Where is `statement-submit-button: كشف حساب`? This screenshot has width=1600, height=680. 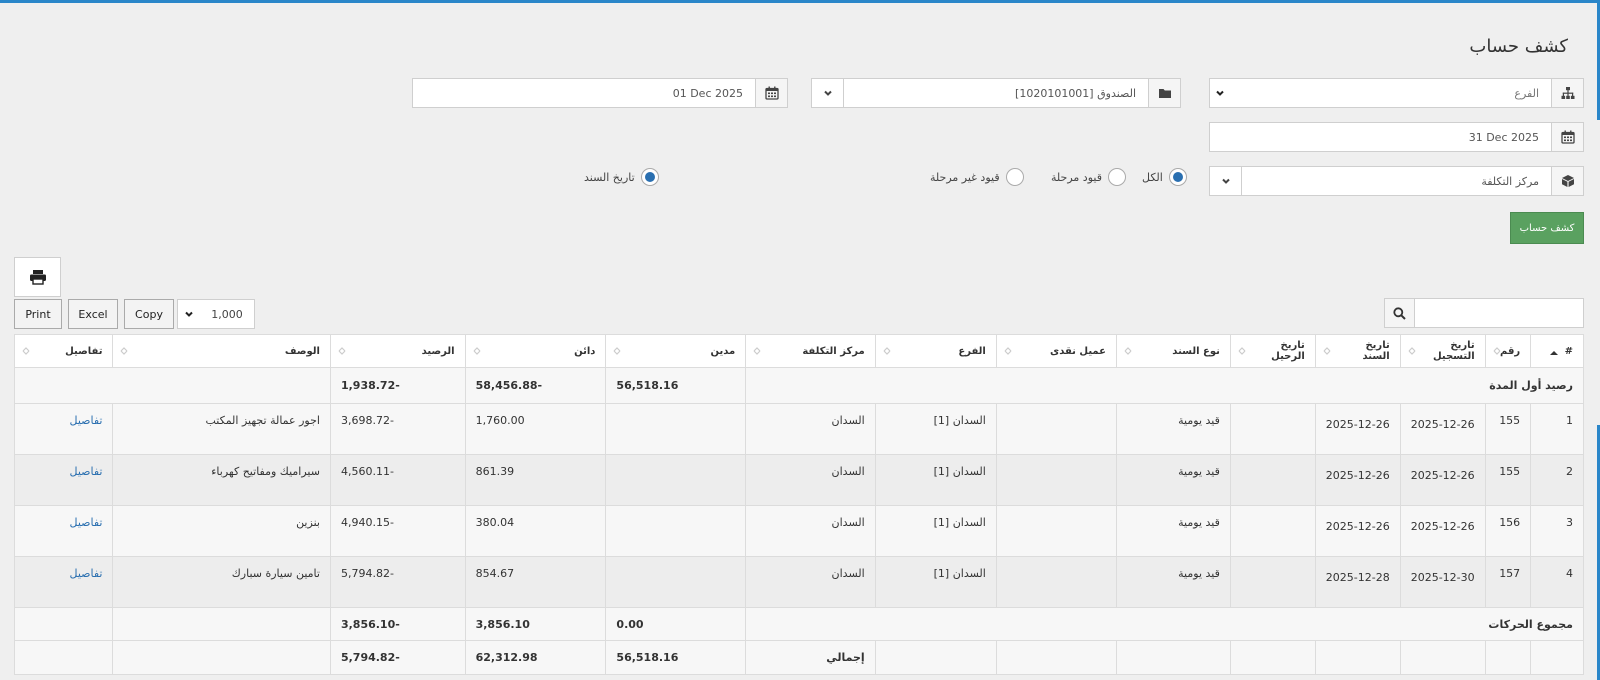 statement-submit-button: كشف حساب is located at coordinates (1547, 228).